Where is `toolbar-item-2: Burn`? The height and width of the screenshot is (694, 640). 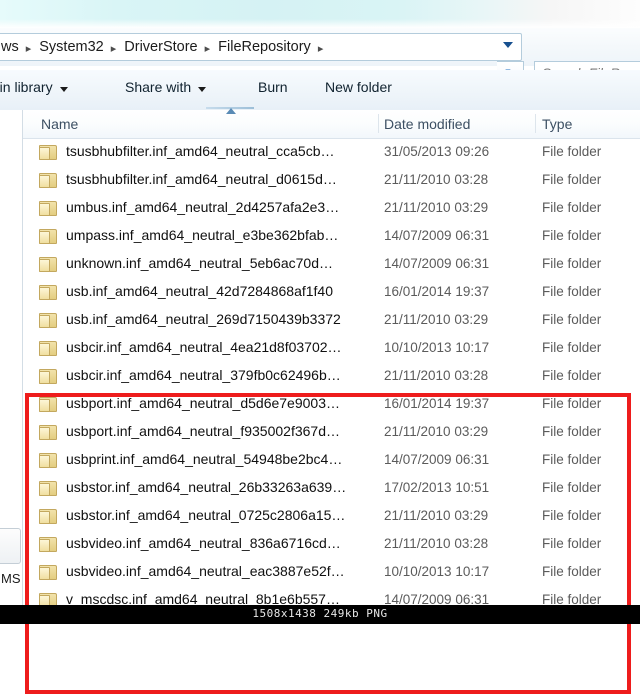
toolbar-item-2: Burn is located at coordinates (273, 87).